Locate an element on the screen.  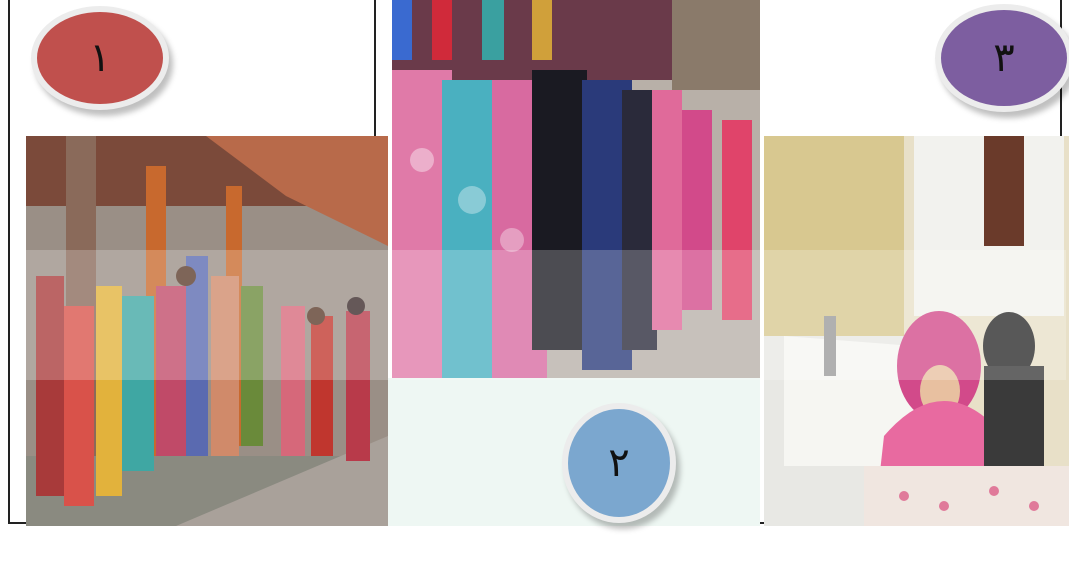
badge-number-1: ١ is located at coordinates (100, 58).